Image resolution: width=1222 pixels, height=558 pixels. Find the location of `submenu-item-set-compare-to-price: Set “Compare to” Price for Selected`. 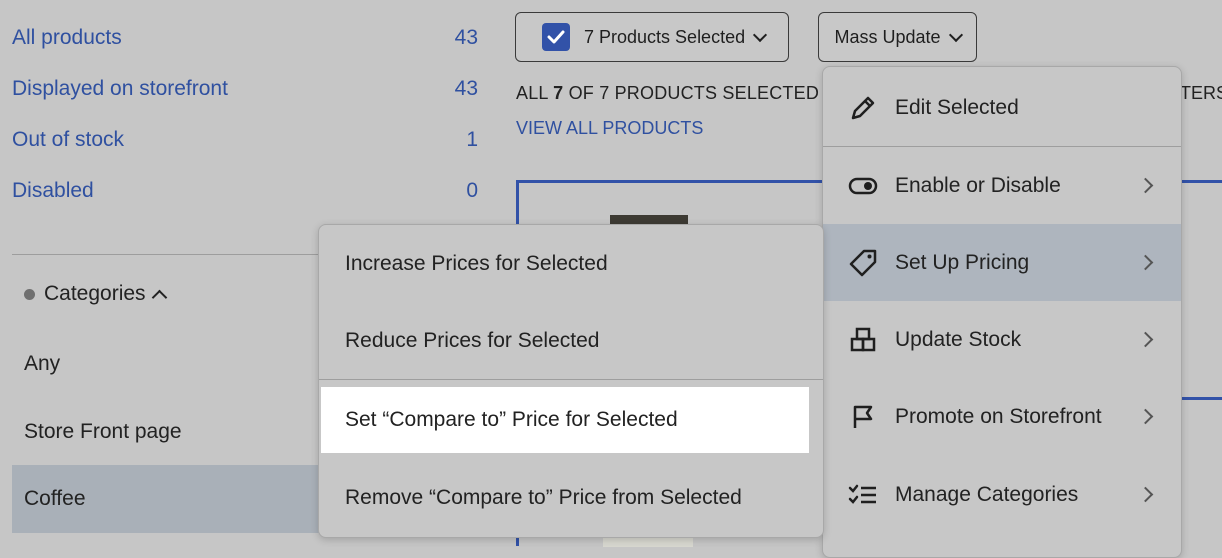

submenu-item-set-compare-to-price: Set “Compare to” Price for Selected is located at coordinates (571, 420).